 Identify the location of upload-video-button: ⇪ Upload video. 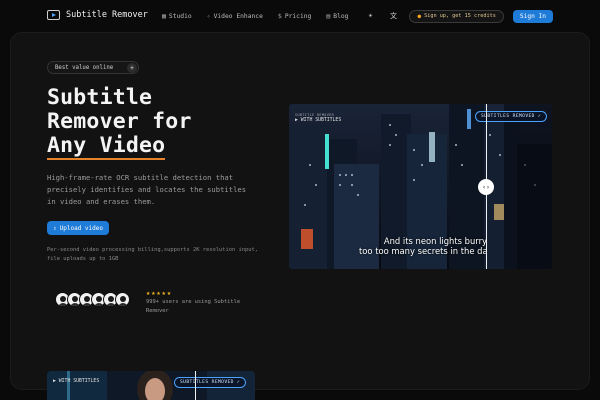
(78, 228).